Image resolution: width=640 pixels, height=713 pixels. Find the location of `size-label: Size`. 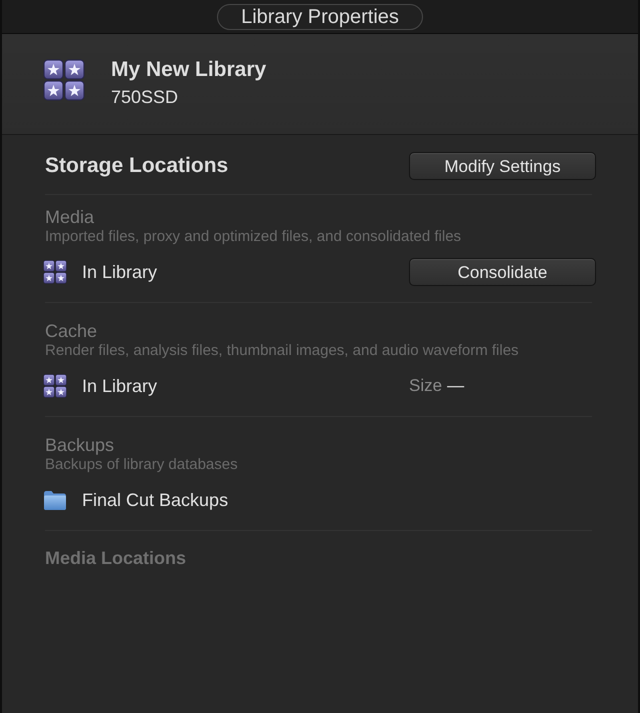

size-label: Size is located at coordinates (425, 386).